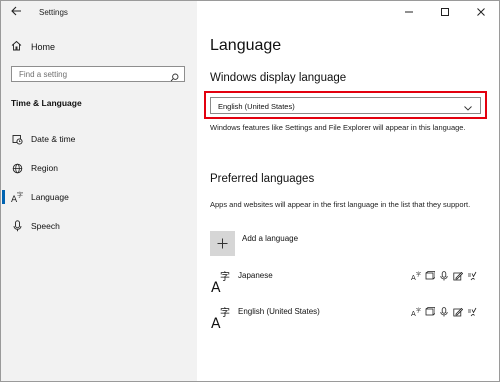 This screenshot has height=382, width=500. What do you see at coordinates (262, 179) in the screenshot?
I see `preferred-languages-heading: Preferred languages` at bounding box center [262, 179].